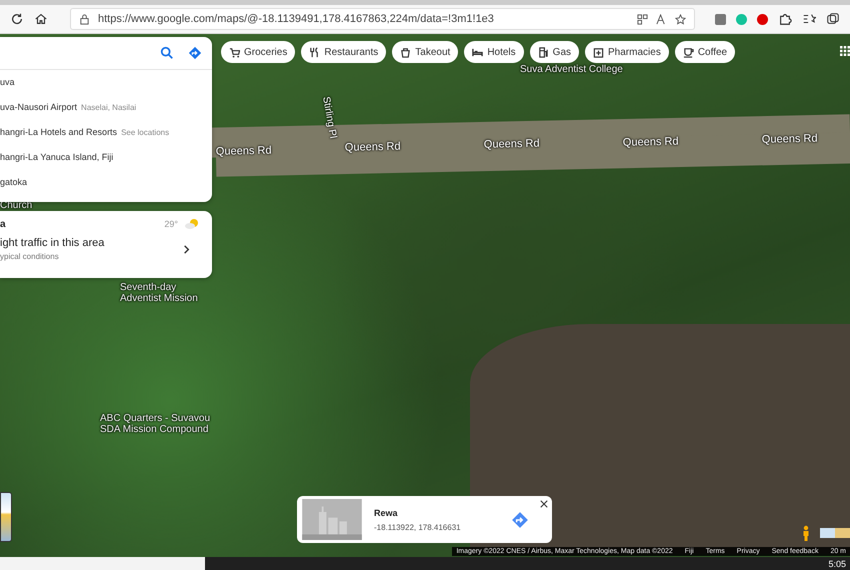  What do you see at coordinates (418, 527) in the screenshot?
I see `coordinates: -18.113922, 178.416631` at bounding box center [418, 527].